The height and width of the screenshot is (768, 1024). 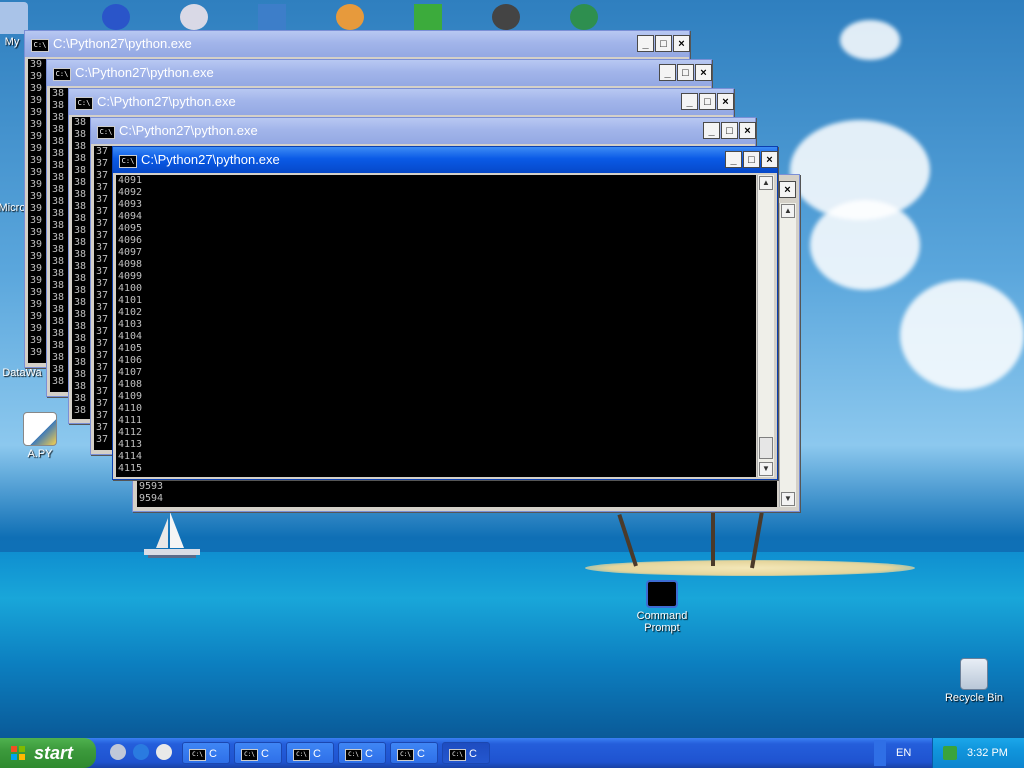 I want to click on console-line: 4094, so click(x=130, y=216).